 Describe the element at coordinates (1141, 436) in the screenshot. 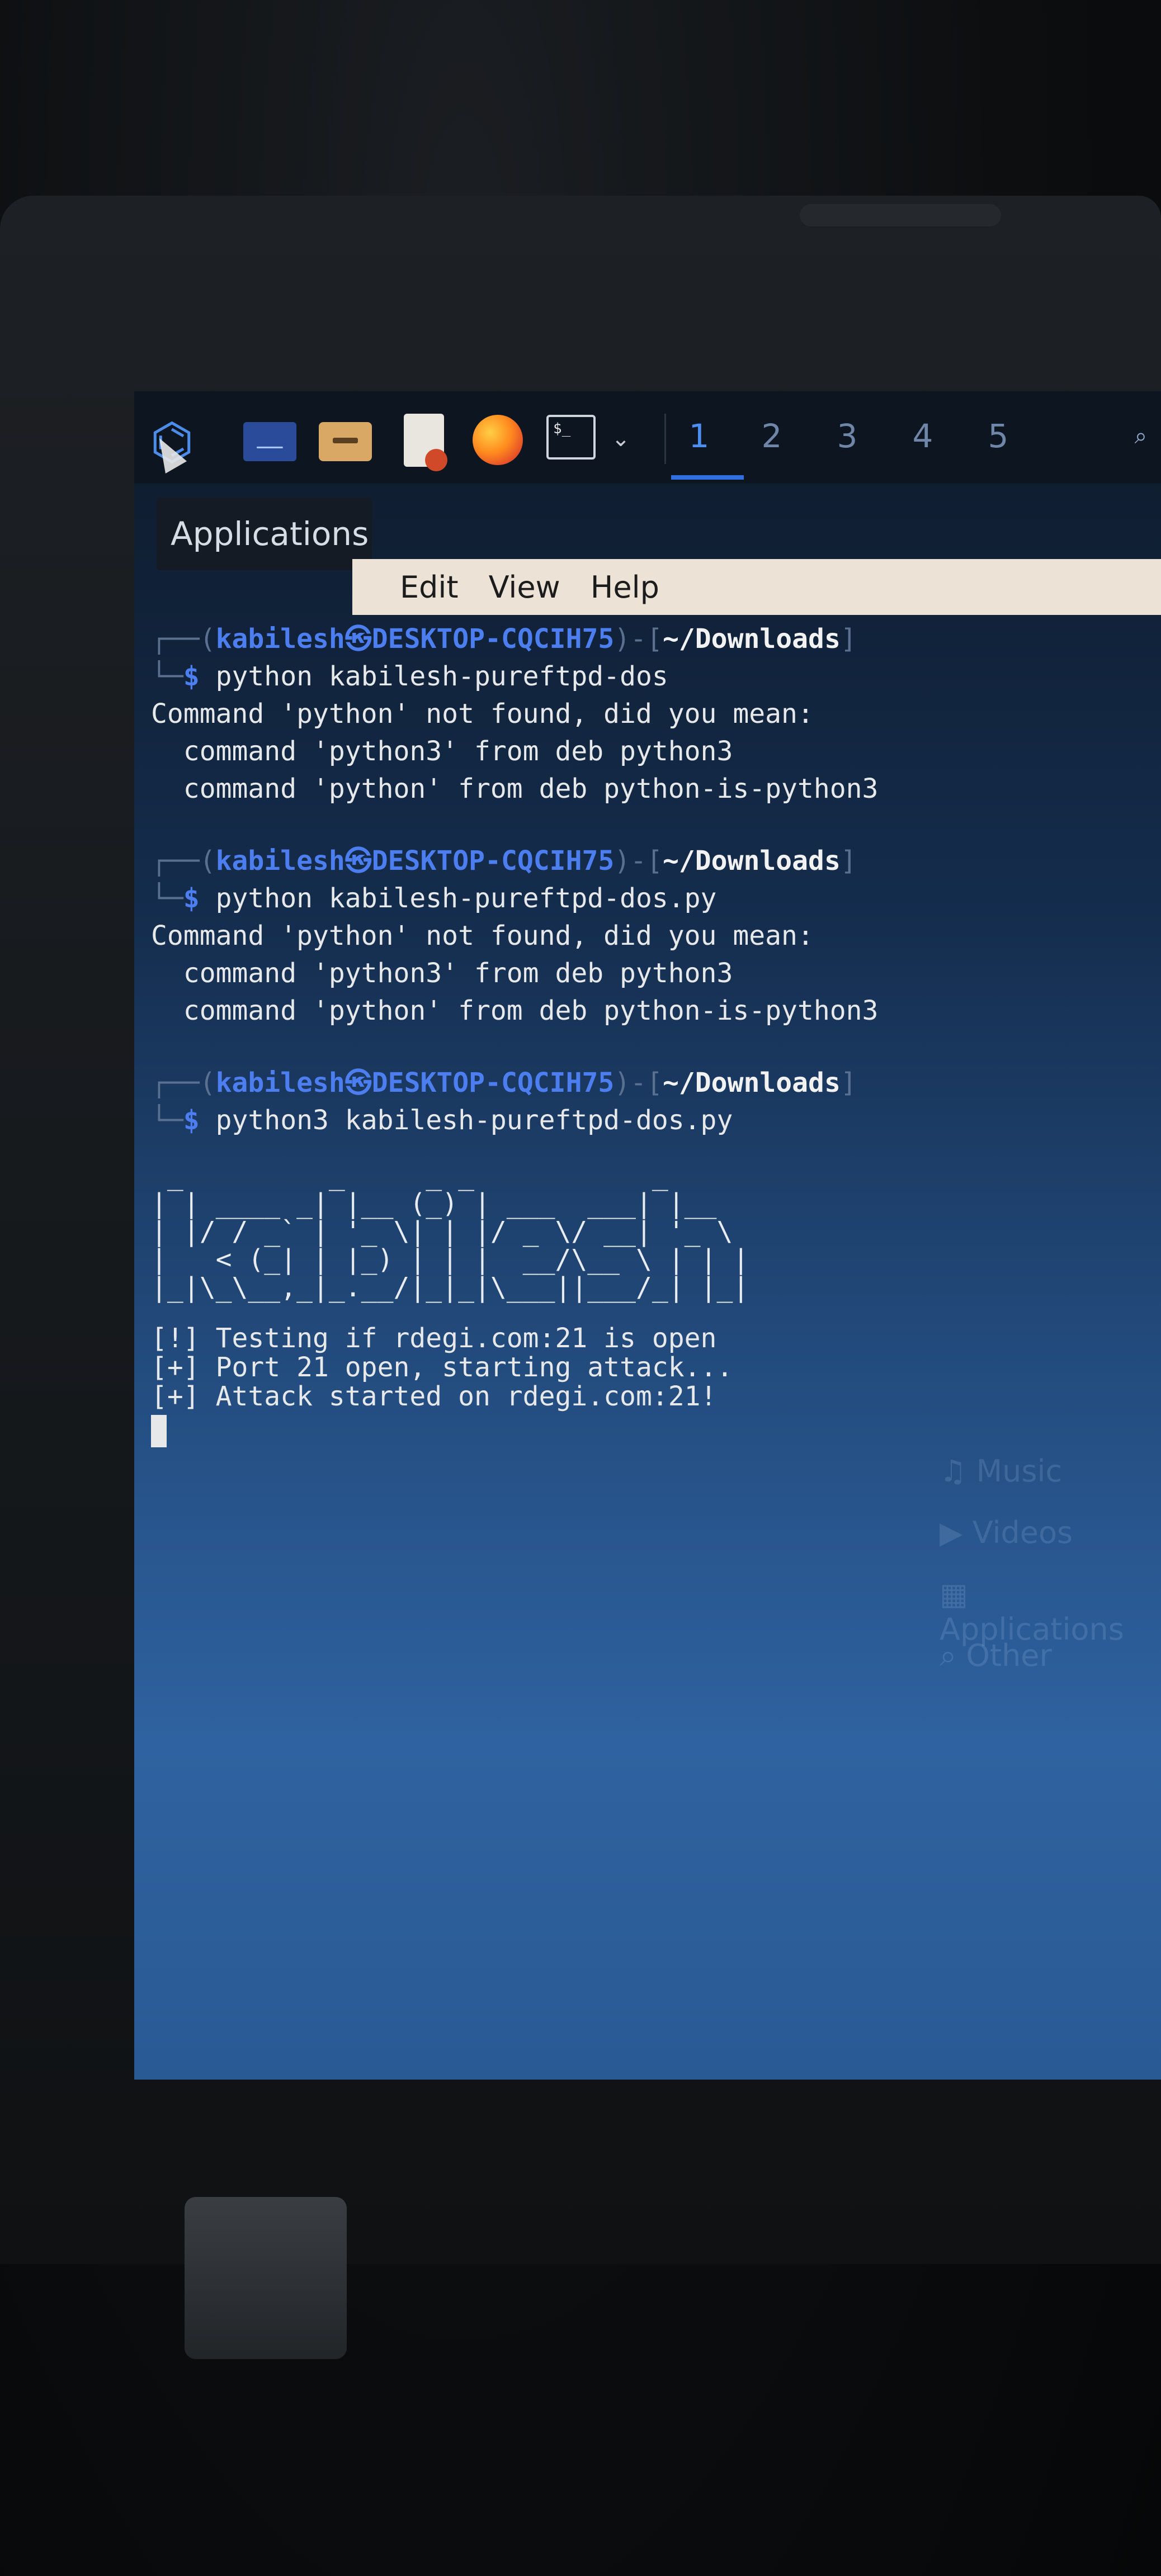

I see `search-icon: ⌕` at that location.